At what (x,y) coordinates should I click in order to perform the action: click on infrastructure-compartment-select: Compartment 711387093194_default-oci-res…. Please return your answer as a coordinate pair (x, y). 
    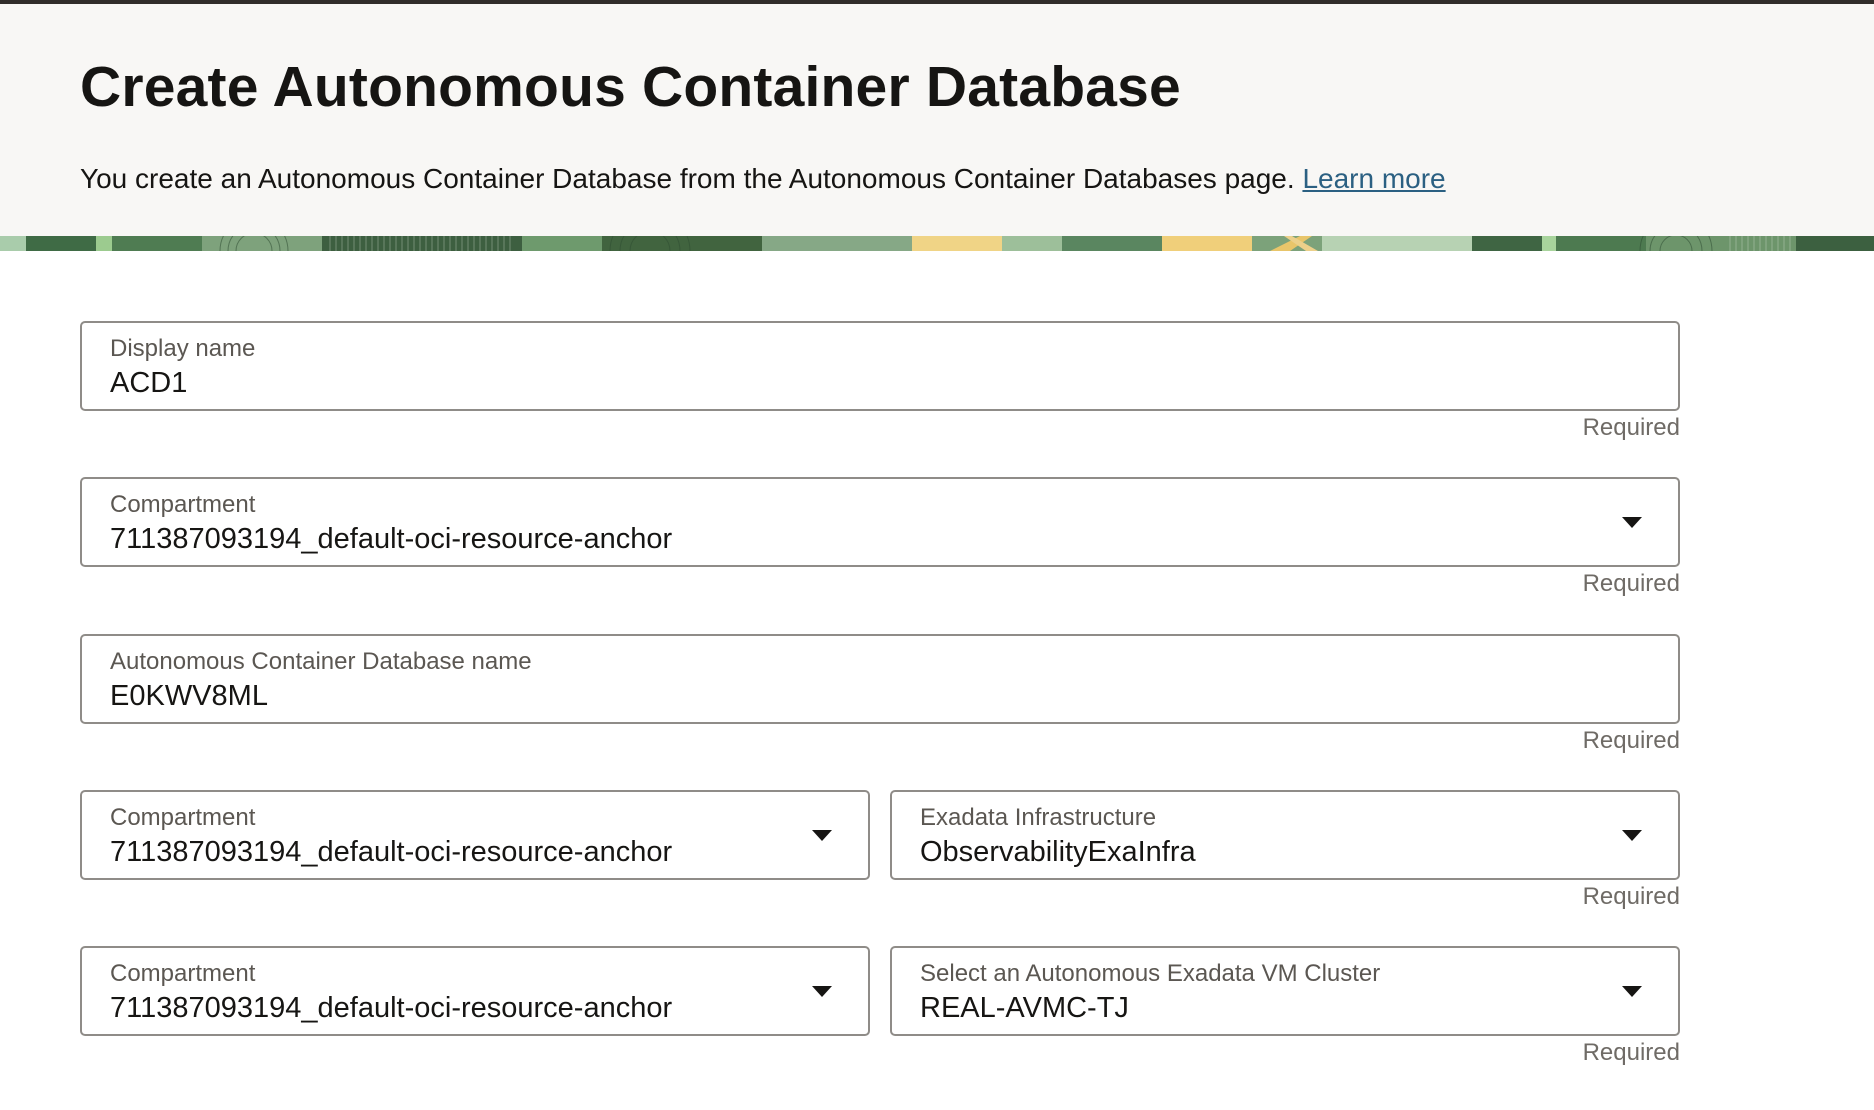
    Looking at the image, I should click on (475, 835).